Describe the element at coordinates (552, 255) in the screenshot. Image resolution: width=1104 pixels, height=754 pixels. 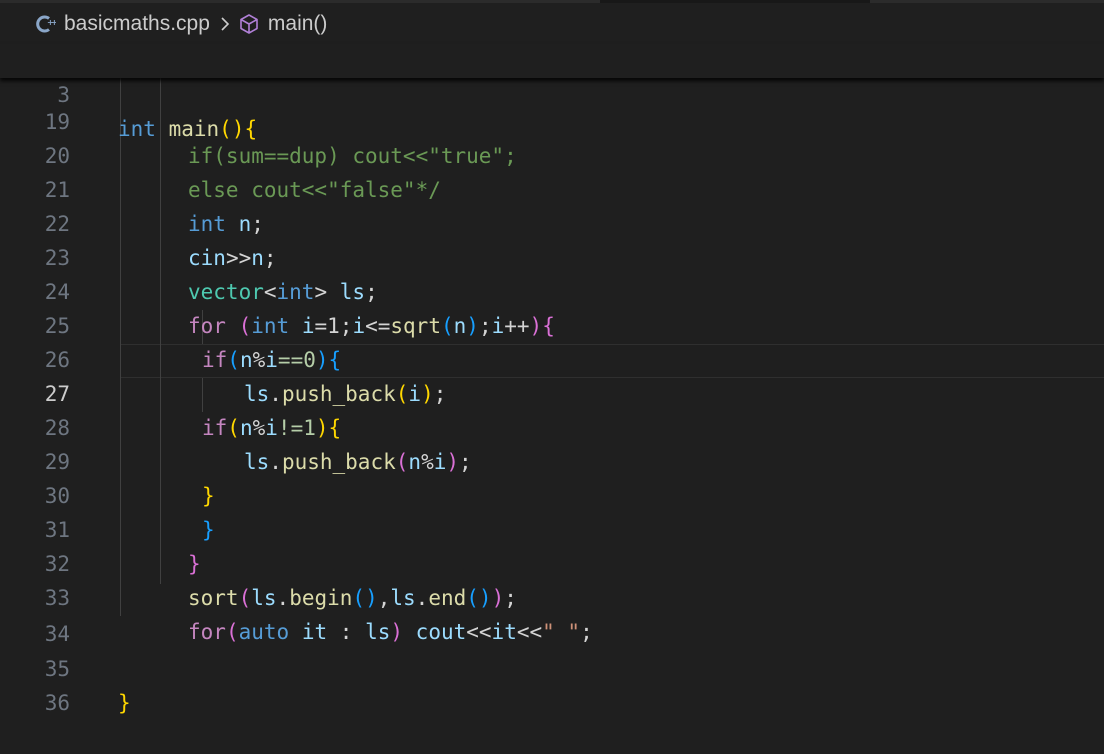
I see `code-line: 23 vector<int> ls;` at that location.